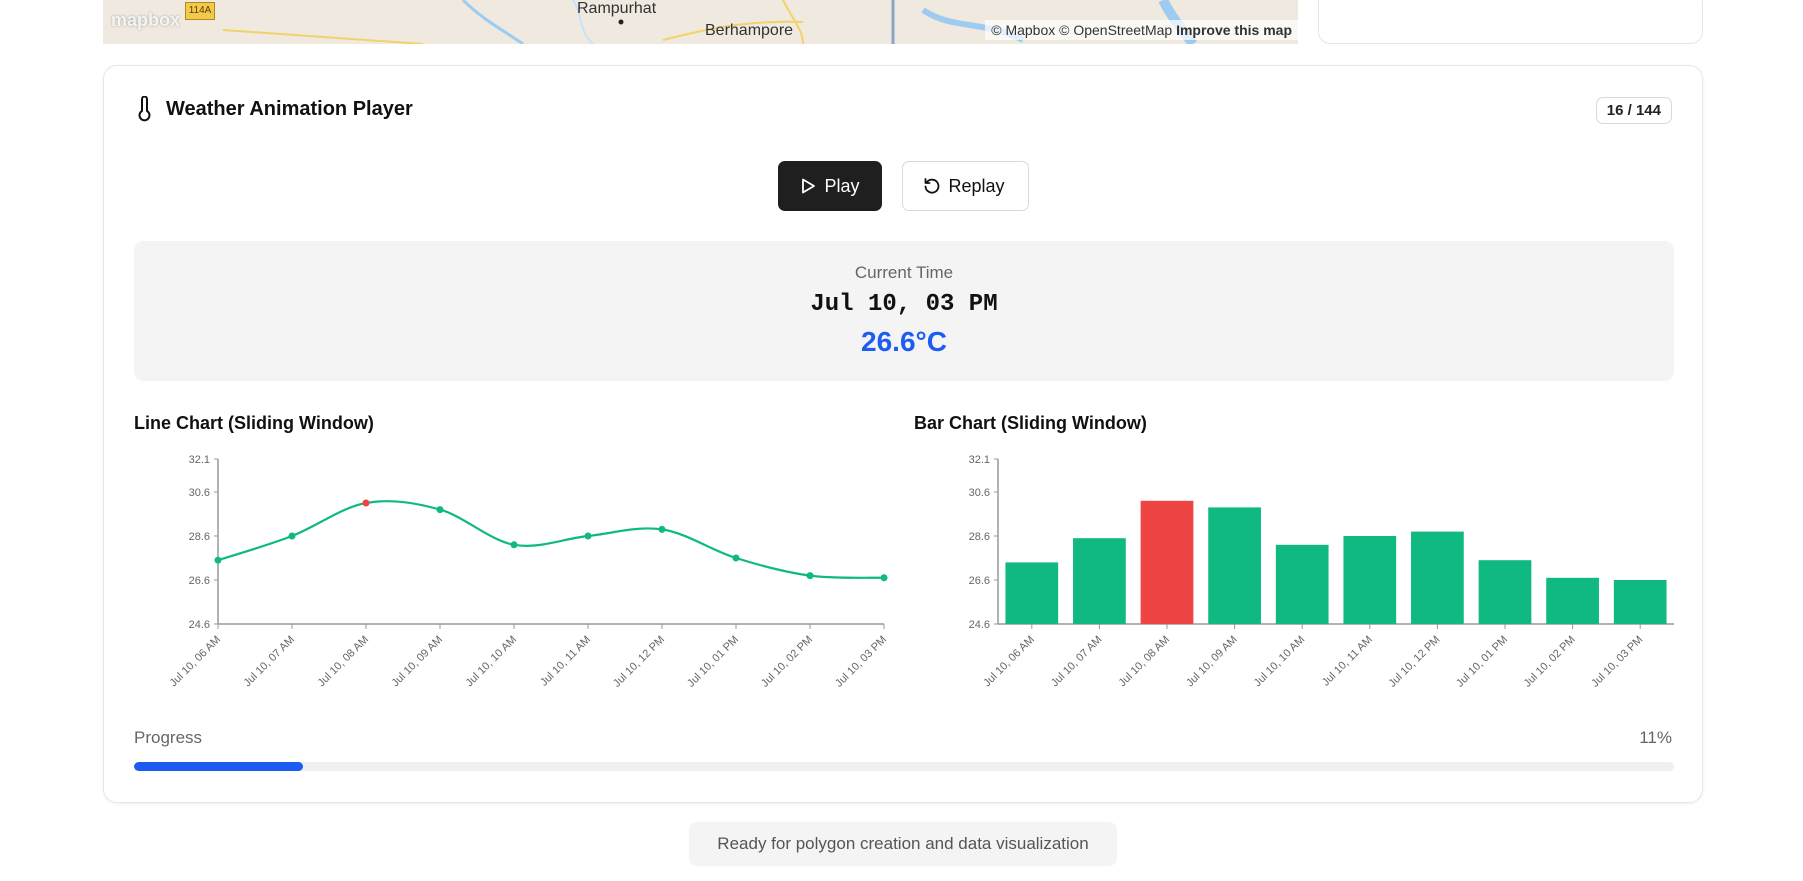  What do you see at coordinates (931, 186) in the screenshot?
I see `replay-icon` at bounding box center [931, 186].